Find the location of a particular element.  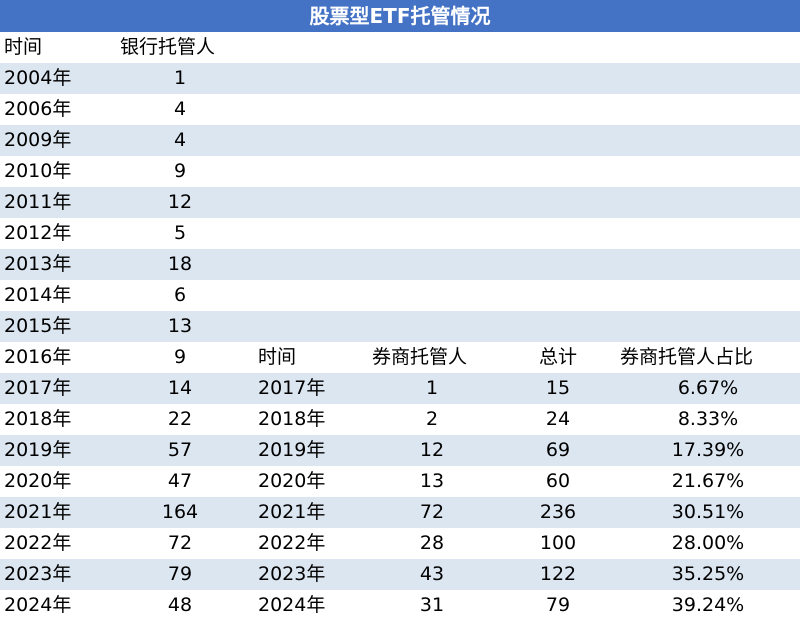

broker-ratio: 21.67% is located at coordinates (708, 481).